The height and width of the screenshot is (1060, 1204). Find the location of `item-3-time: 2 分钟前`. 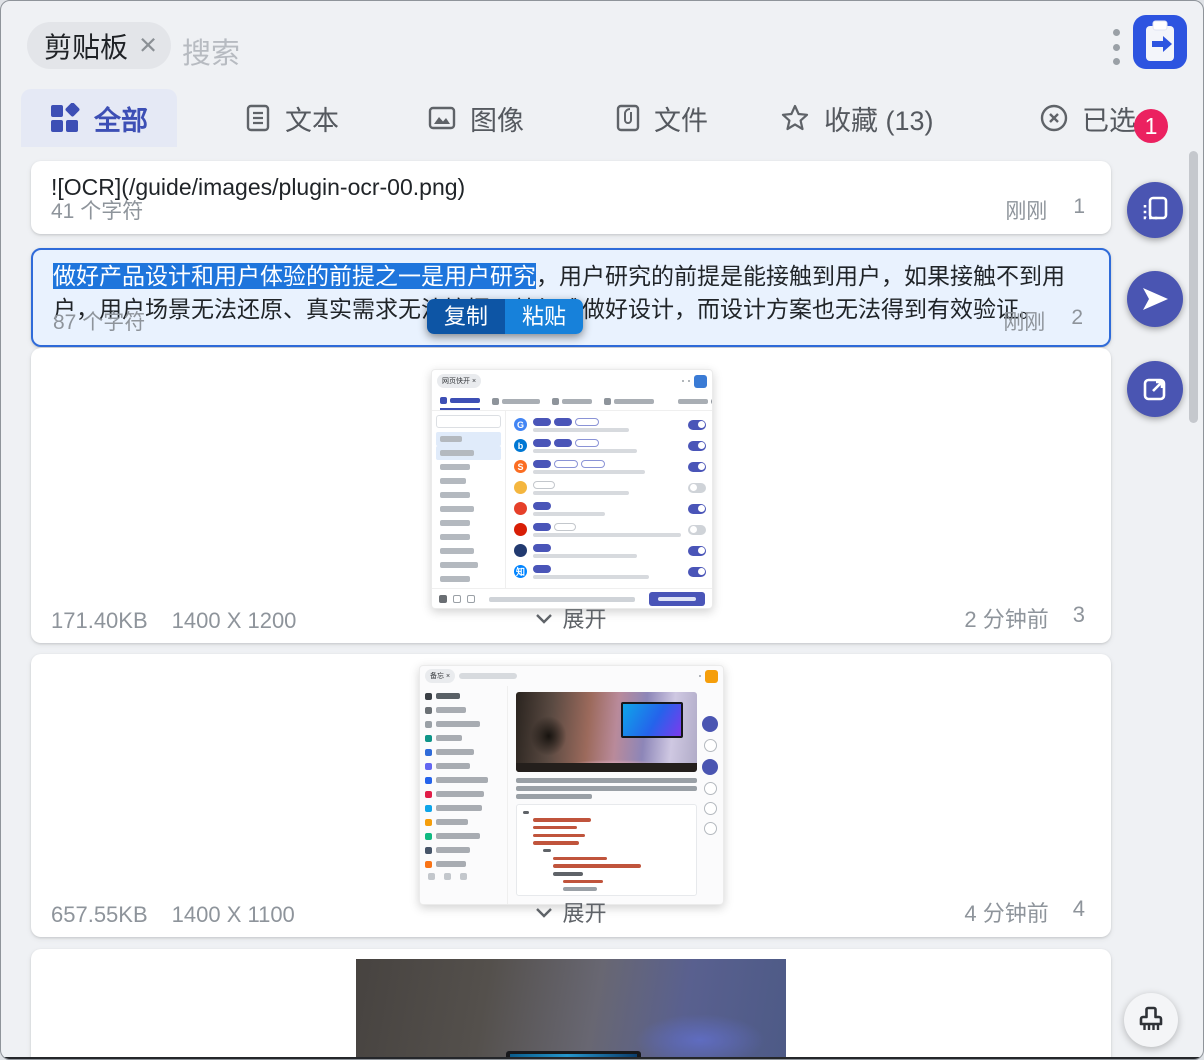

item-3-time: 2 分钟前 is located at coordinates (1006, 619).